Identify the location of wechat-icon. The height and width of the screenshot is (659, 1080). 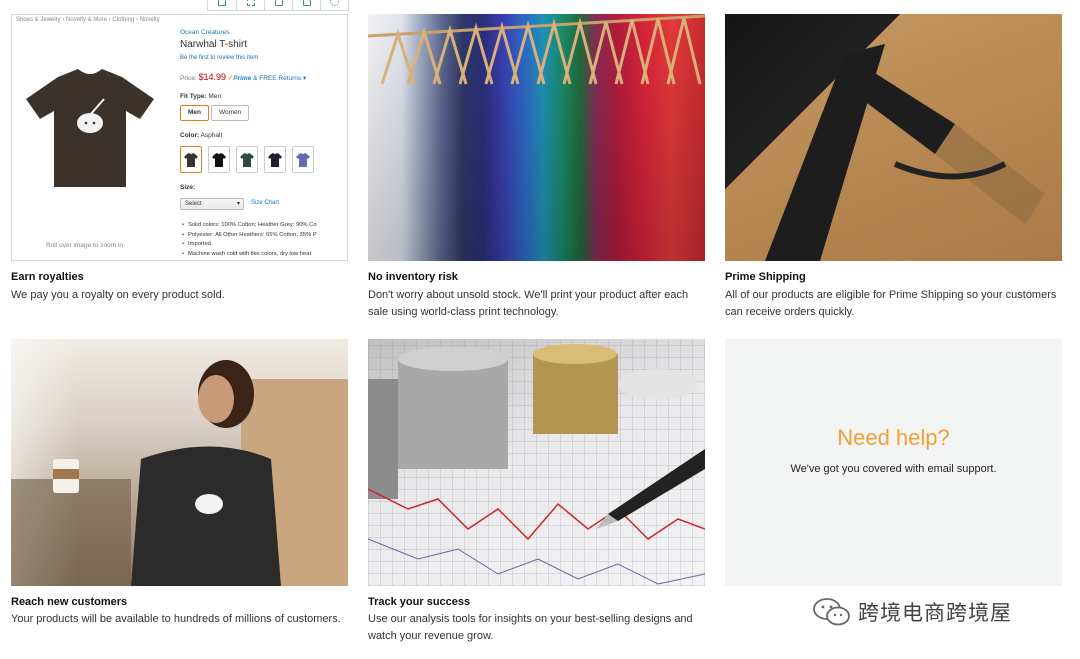
(831, 612).